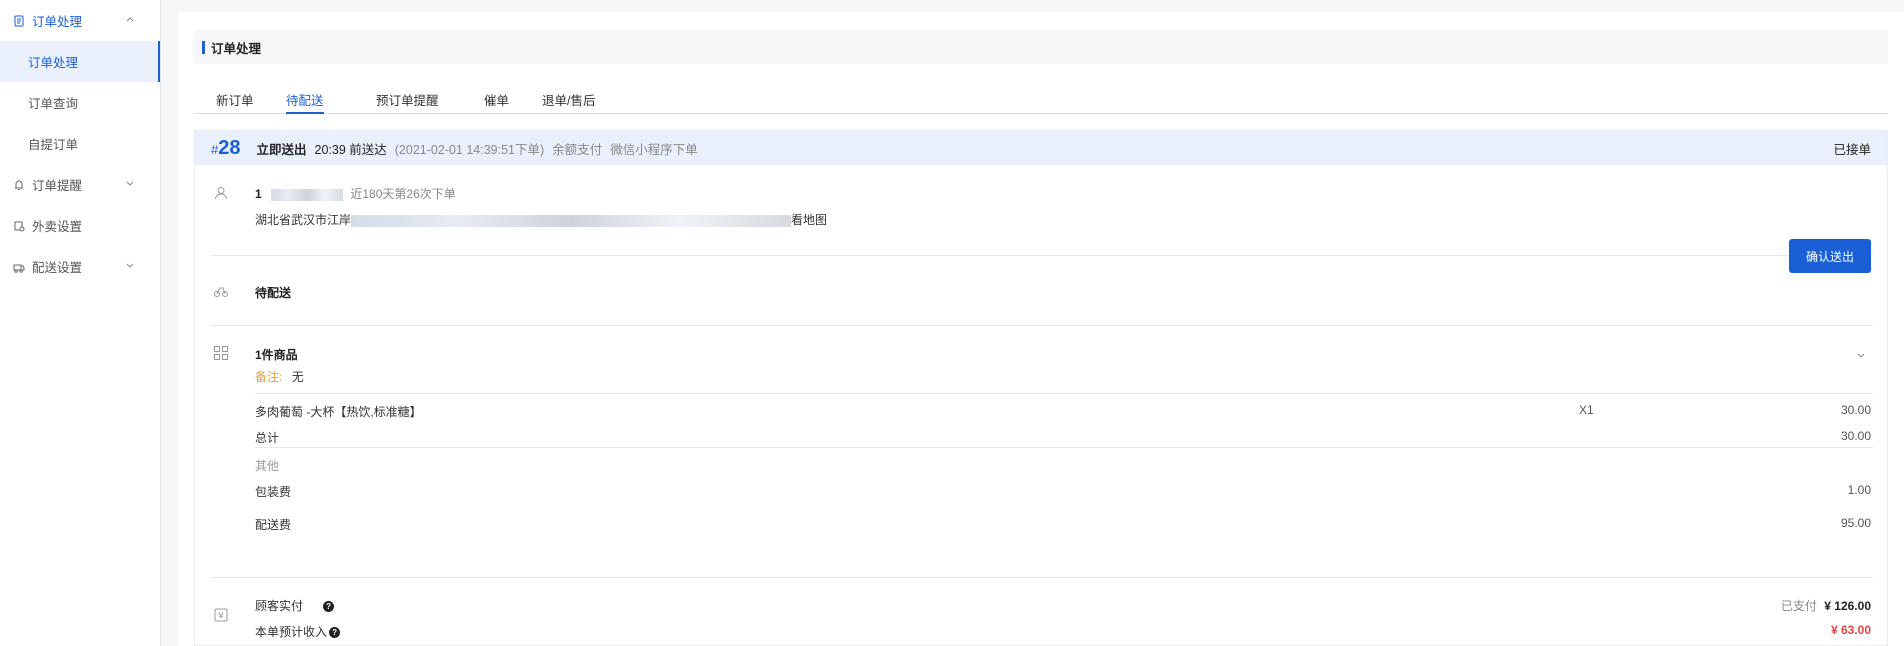 The image size is (1904, 646). What do you see at coordinates (221, 193) in the screenshot?
I see `user-icon` at bounding box center [221, 193].